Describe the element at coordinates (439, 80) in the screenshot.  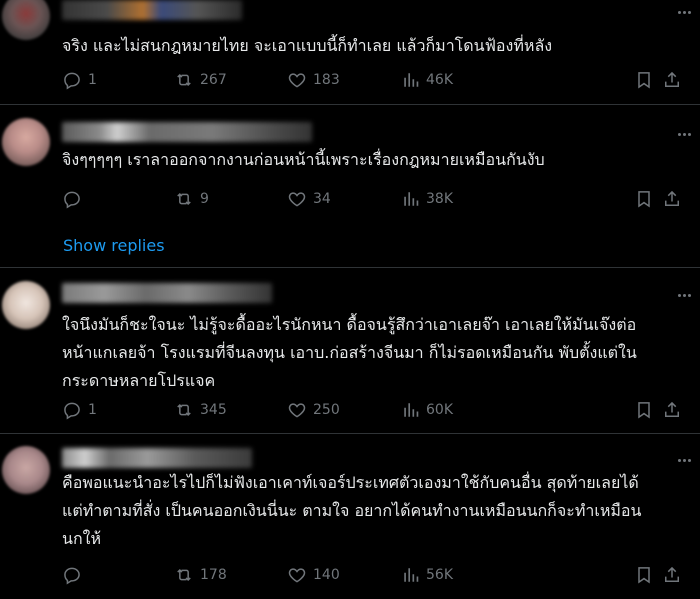
I see `view-count: 46K` at that location.